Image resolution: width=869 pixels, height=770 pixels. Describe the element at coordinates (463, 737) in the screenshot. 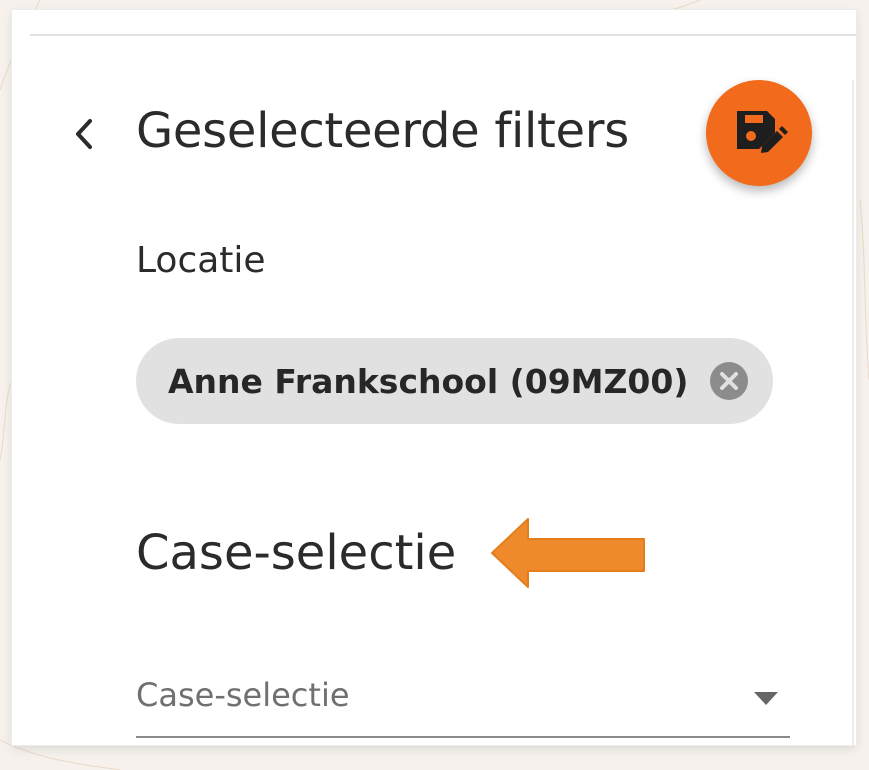

I see `select-underline` at that location.